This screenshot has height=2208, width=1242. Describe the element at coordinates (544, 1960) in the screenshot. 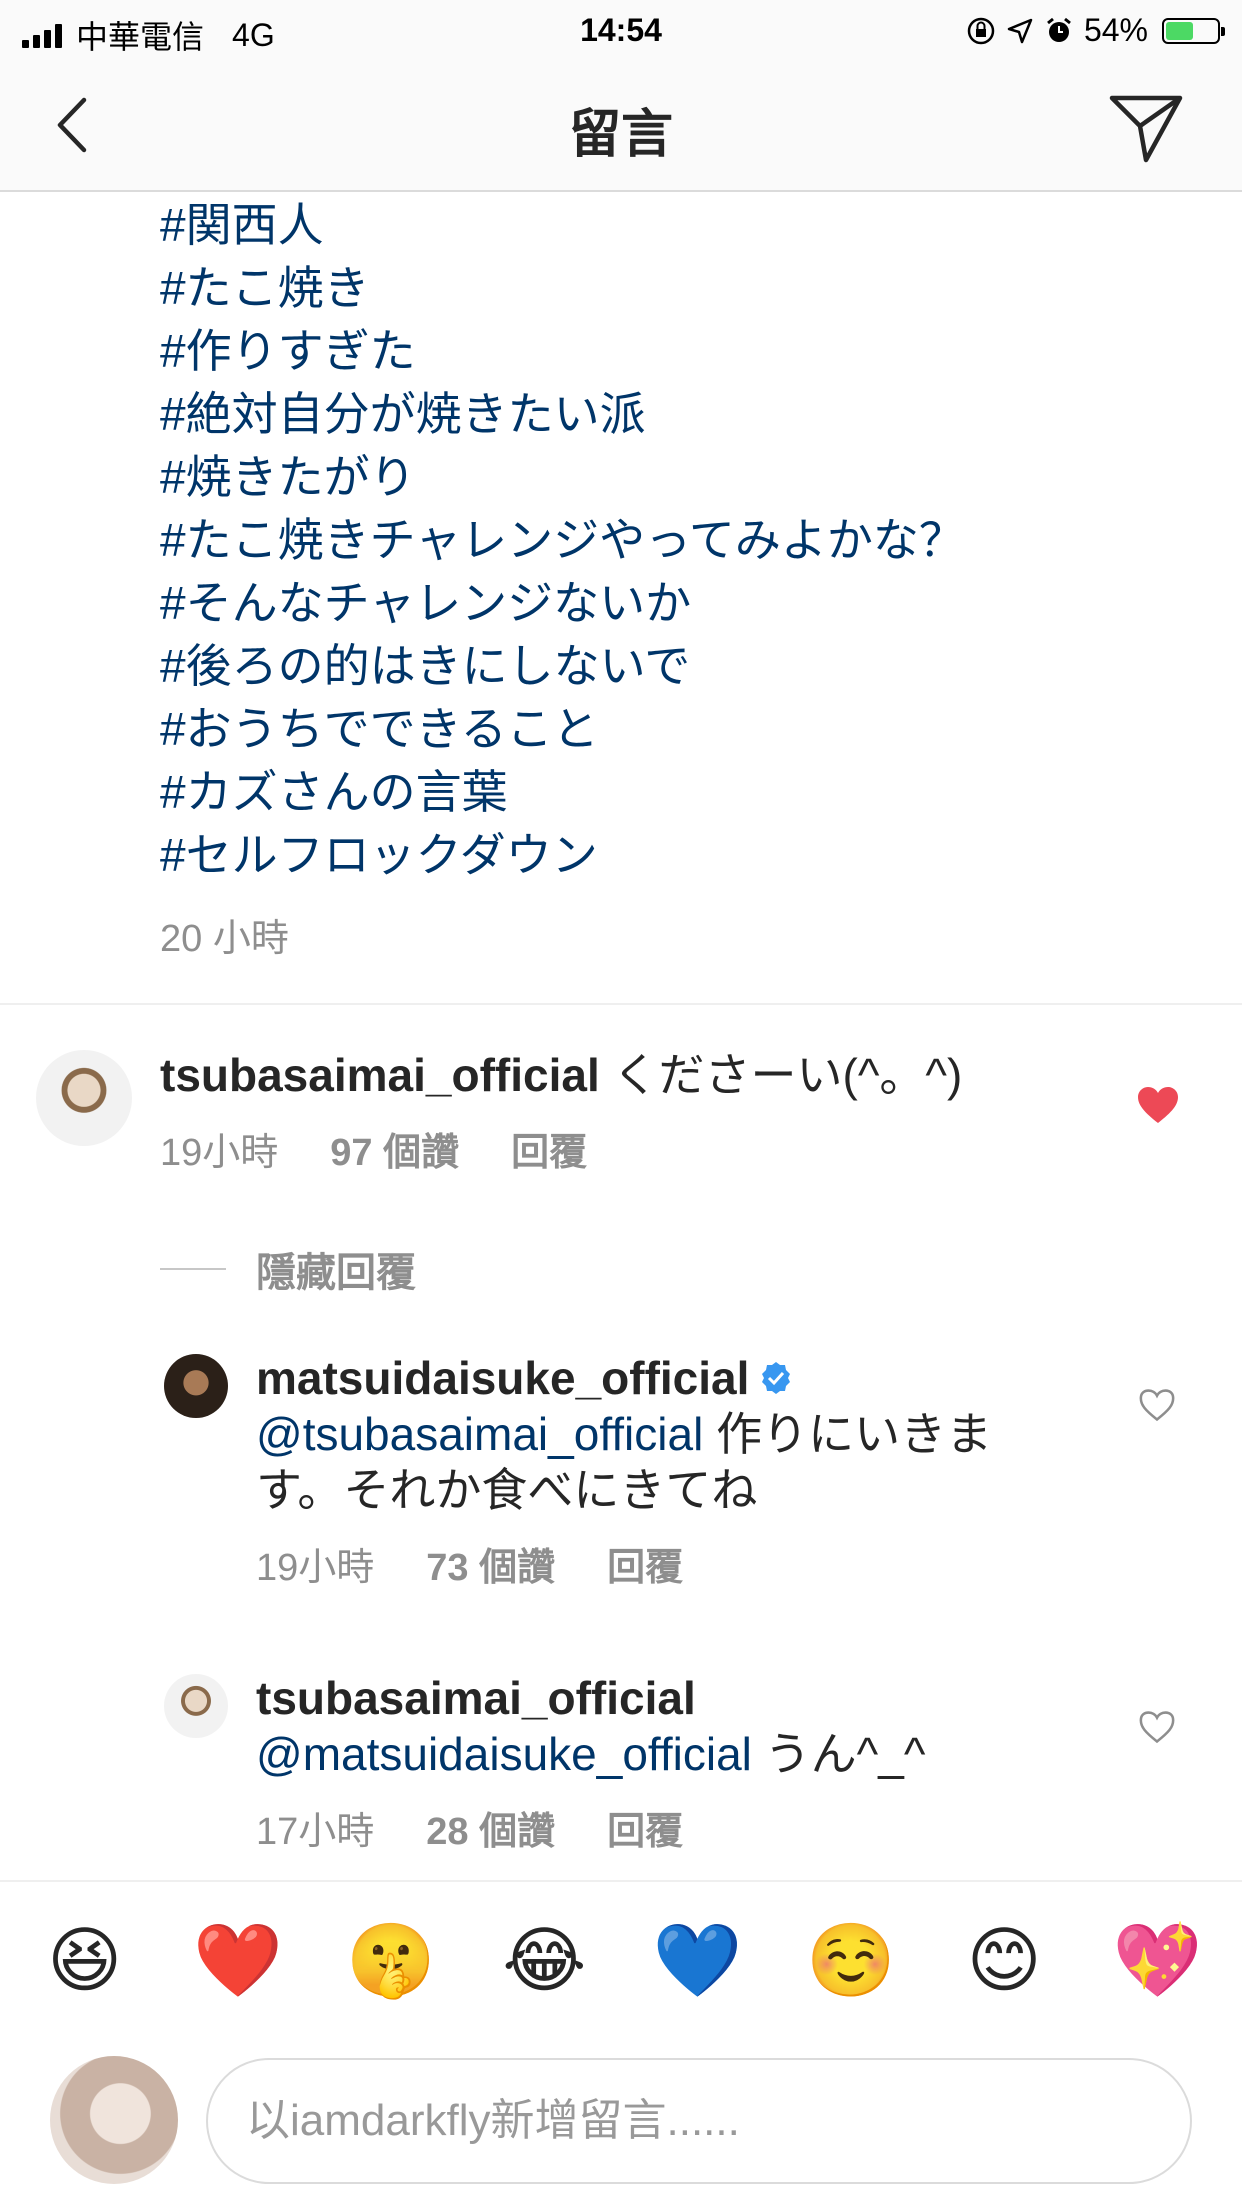

I see `tears-of-joy-emoji-icon: 😂` at that location.